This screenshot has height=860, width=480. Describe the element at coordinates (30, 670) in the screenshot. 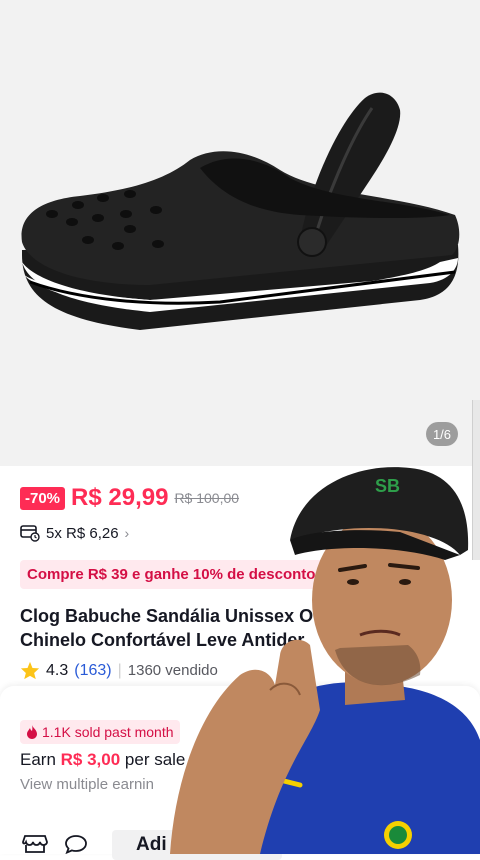

I see `star-icon` at that location.